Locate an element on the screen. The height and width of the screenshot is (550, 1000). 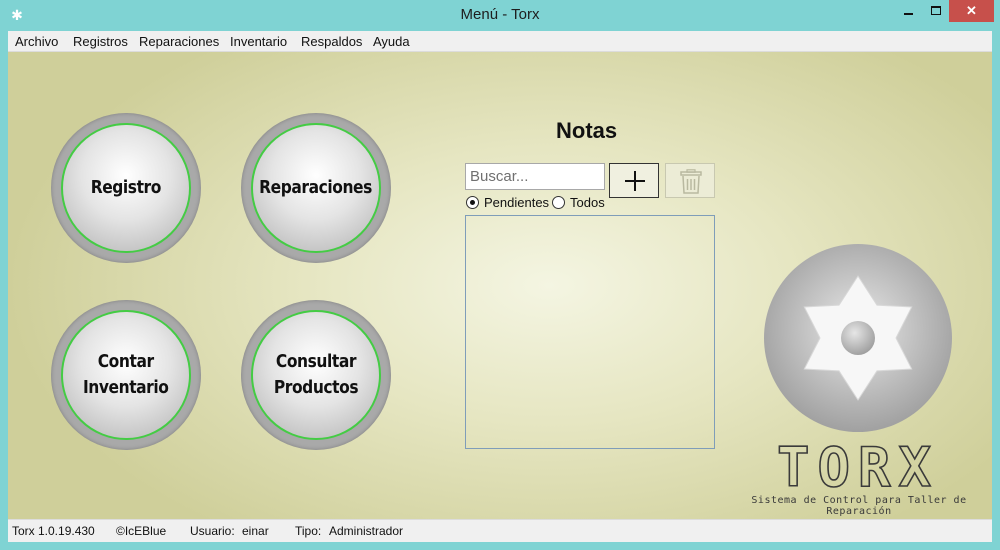
reparaciones-button-label: Reparaciones is located at coordinates (316, 187).